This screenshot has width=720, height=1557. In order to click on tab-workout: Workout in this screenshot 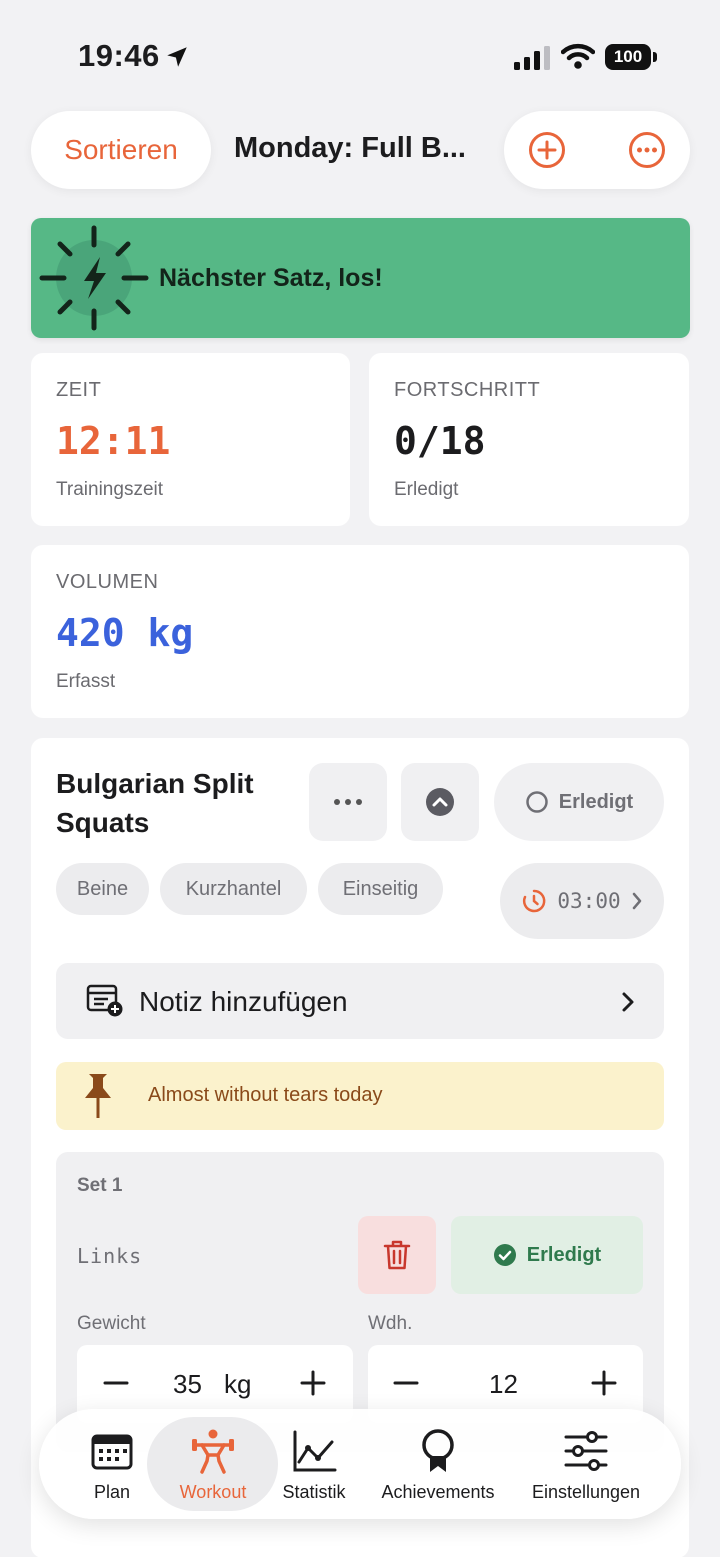, I will do `click(213, 1464)`.